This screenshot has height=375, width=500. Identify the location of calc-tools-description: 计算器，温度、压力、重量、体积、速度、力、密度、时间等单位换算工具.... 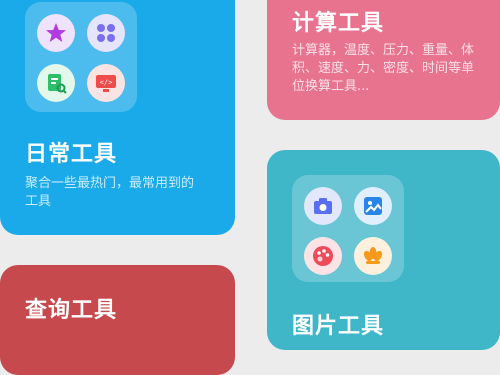
(383, 68).